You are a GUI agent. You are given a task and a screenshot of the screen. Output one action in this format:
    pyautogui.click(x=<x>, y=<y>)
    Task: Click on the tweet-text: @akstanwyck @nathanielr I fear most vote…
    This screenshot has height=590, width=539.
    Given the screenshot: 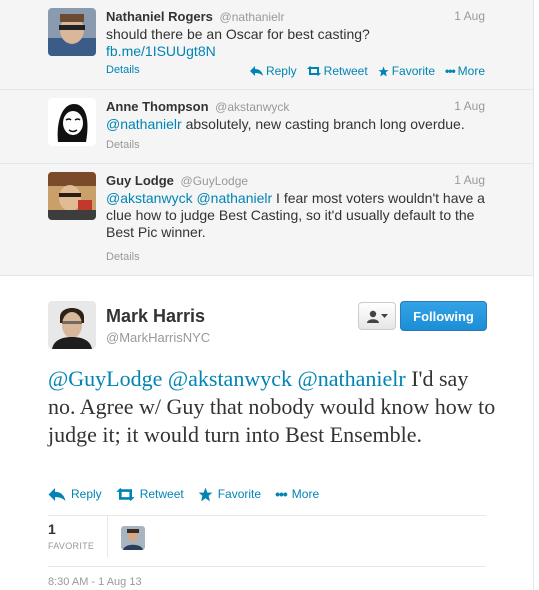 What is the action you would take?
    pyautogui.click(x=298, y=215)
    